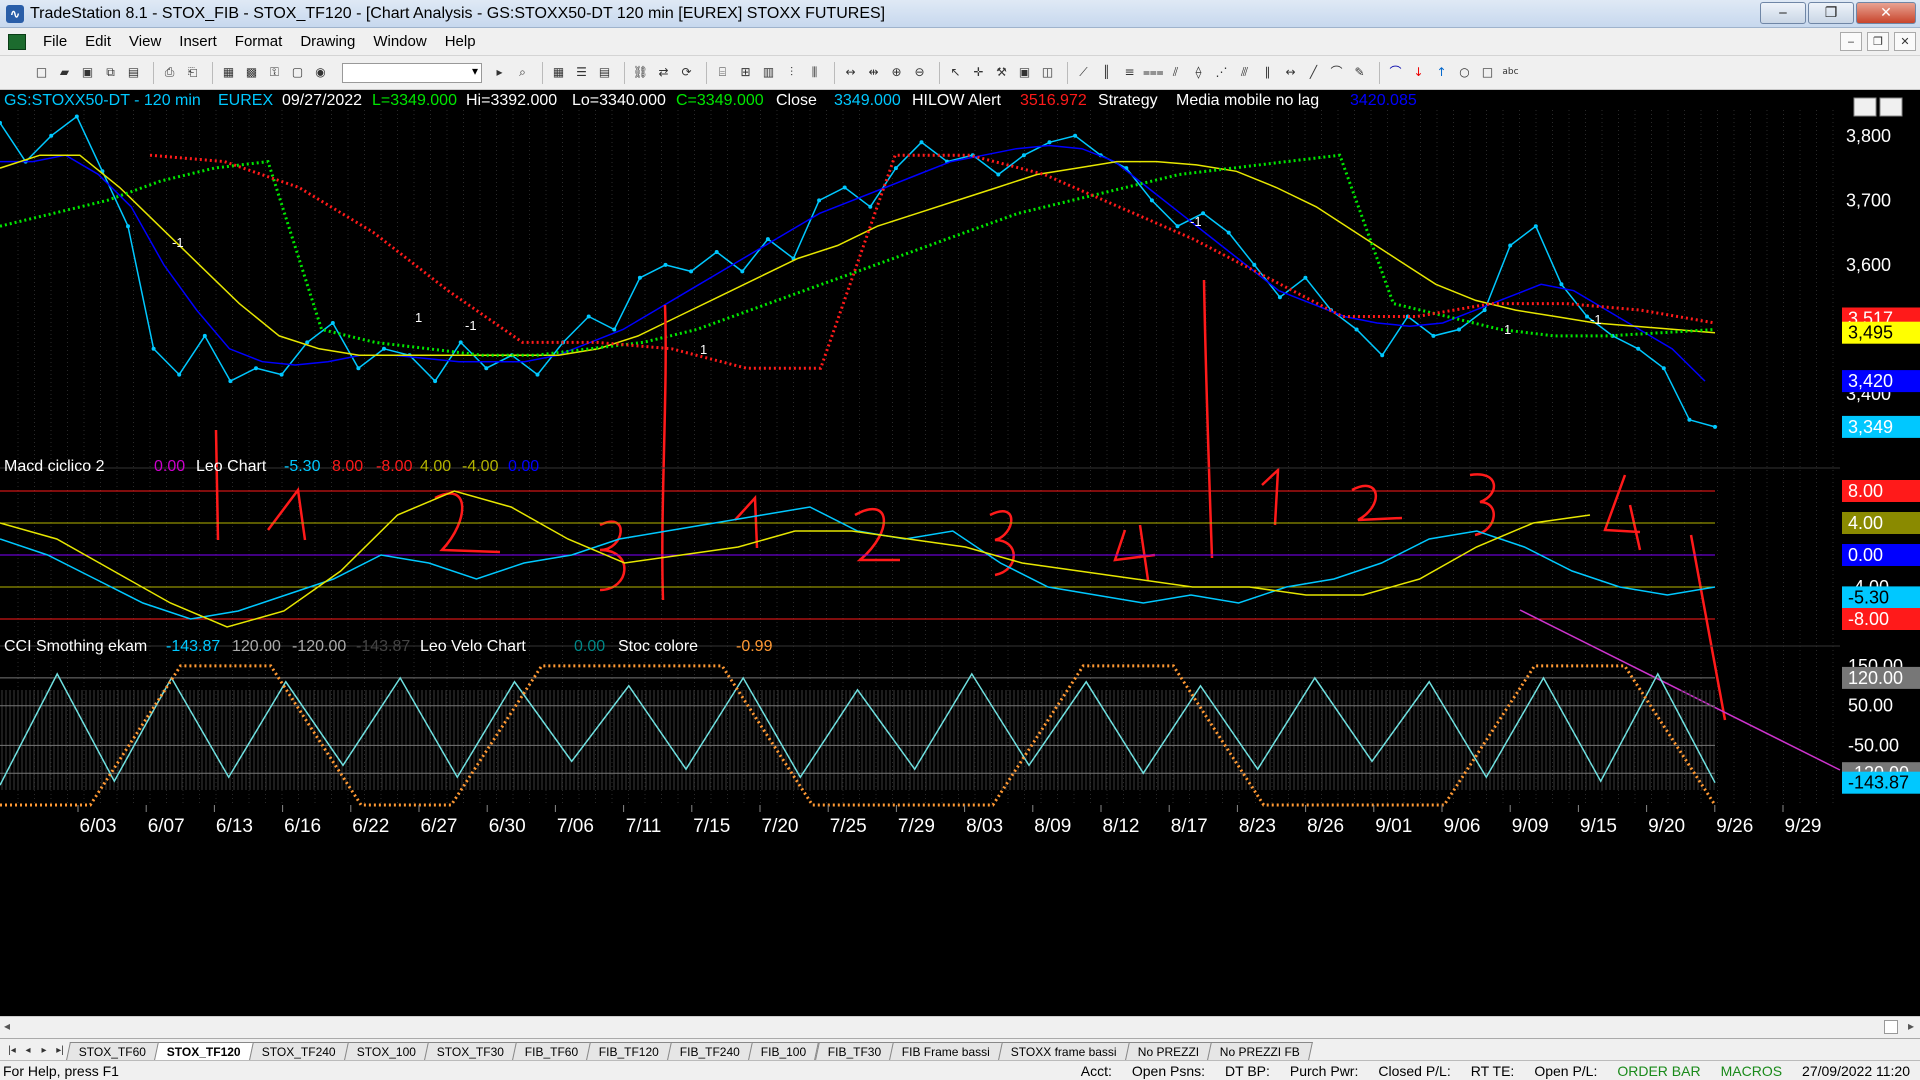 The width and height of the screenshot is (1920, 1080). I want to click on horizontal-lines-icon: ≡, so click(1129, 72).